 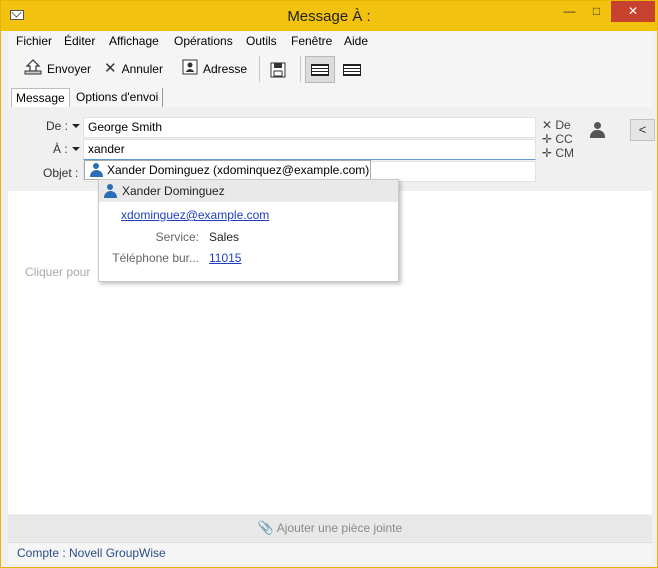 I want to click on cancel-button: ✕ Annuler, so click(x=133, y=69).